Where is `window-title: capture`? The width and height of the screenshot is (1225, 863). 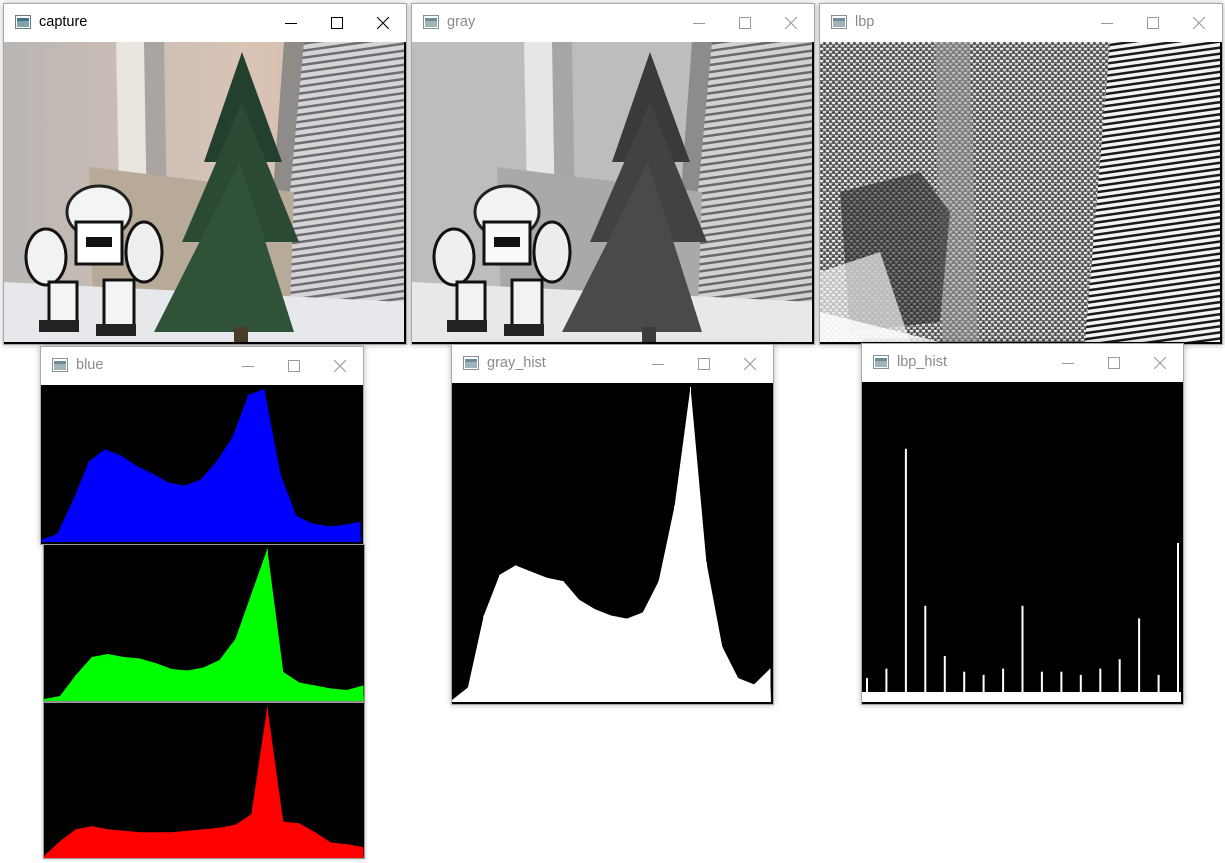 window-title: capture is located at coordinates (63, 22).